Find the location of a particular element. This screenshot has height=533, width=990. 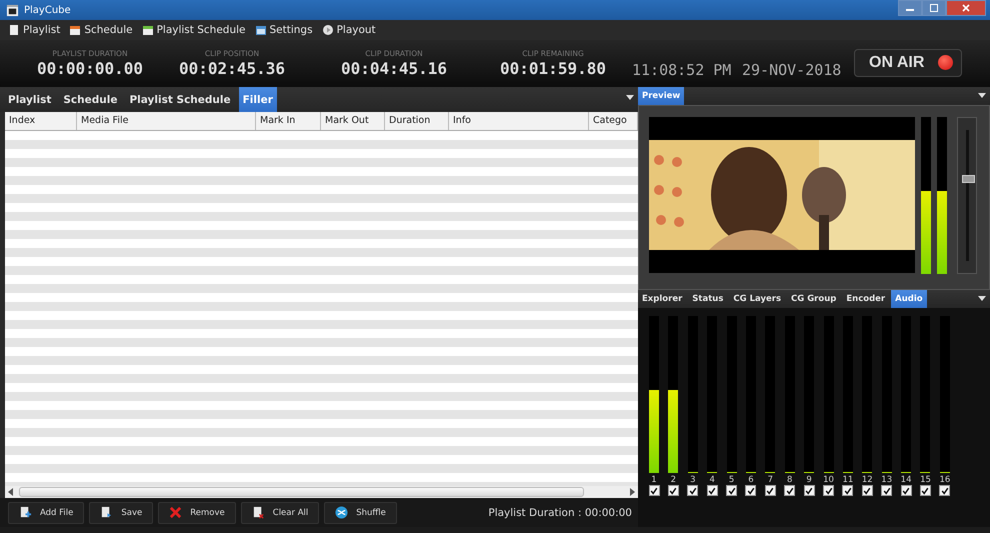

menu-item: Playout is located at coordinates (349, 30).